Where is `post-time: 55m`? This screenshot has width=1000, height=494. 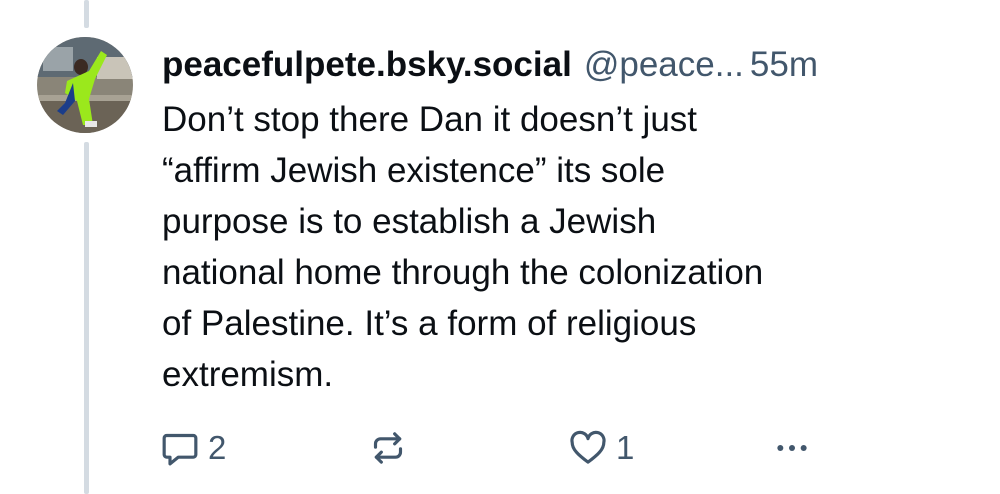
post-time: 55m is located at coordinates (784, 65).